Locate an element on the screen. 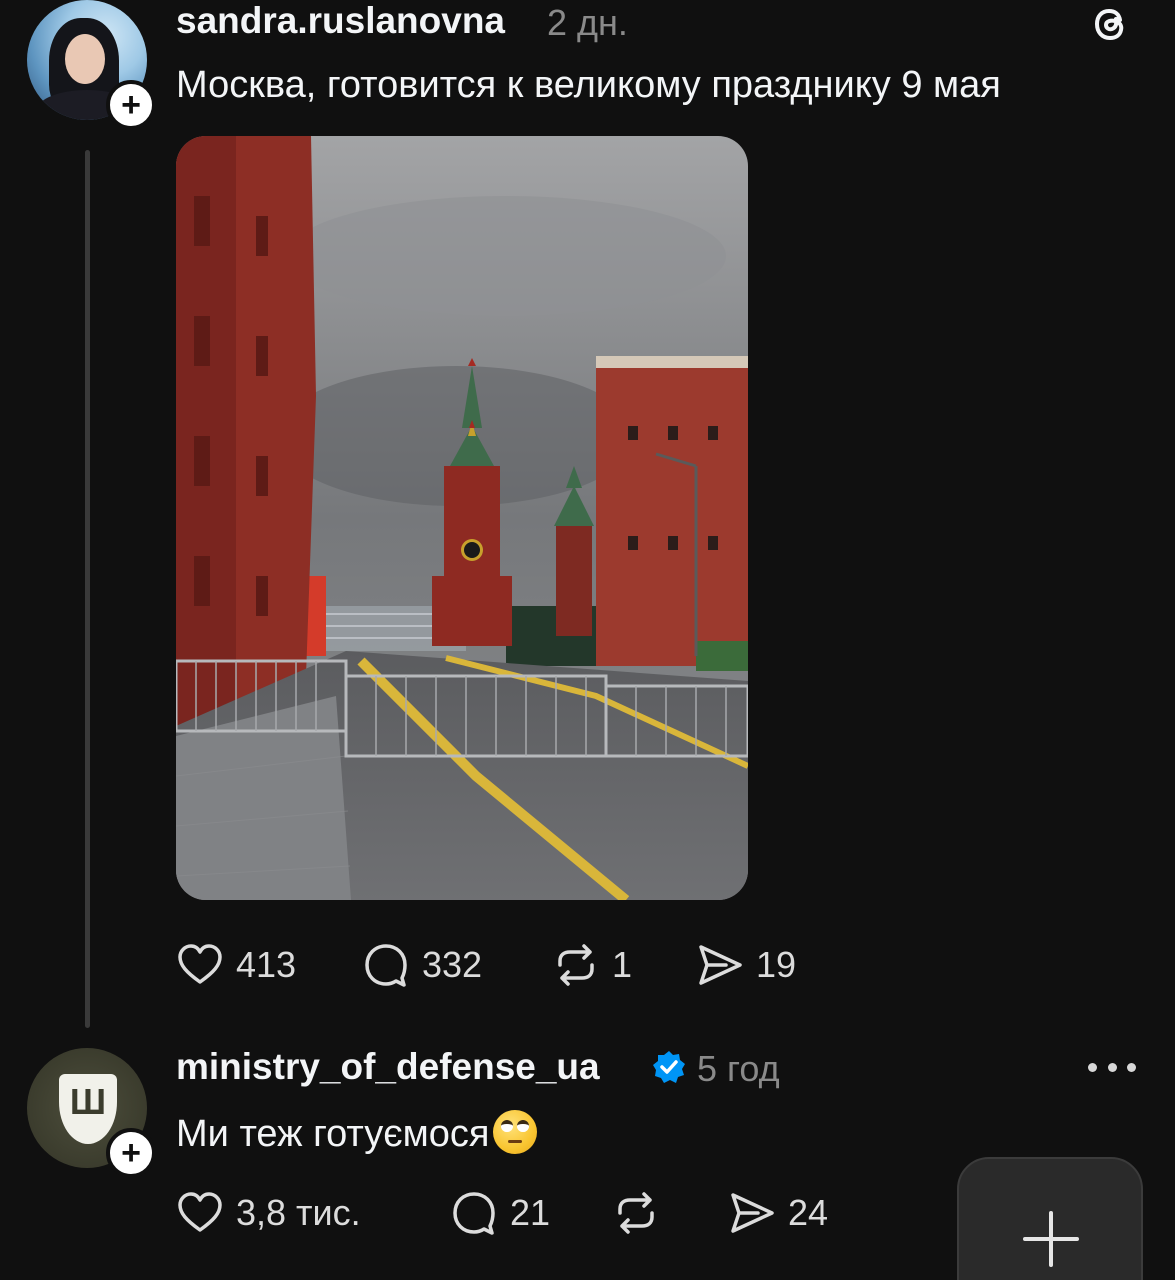 The image size is (1175, 1280). rolling-eyes-emoji is located at coordinates (515, 1132).